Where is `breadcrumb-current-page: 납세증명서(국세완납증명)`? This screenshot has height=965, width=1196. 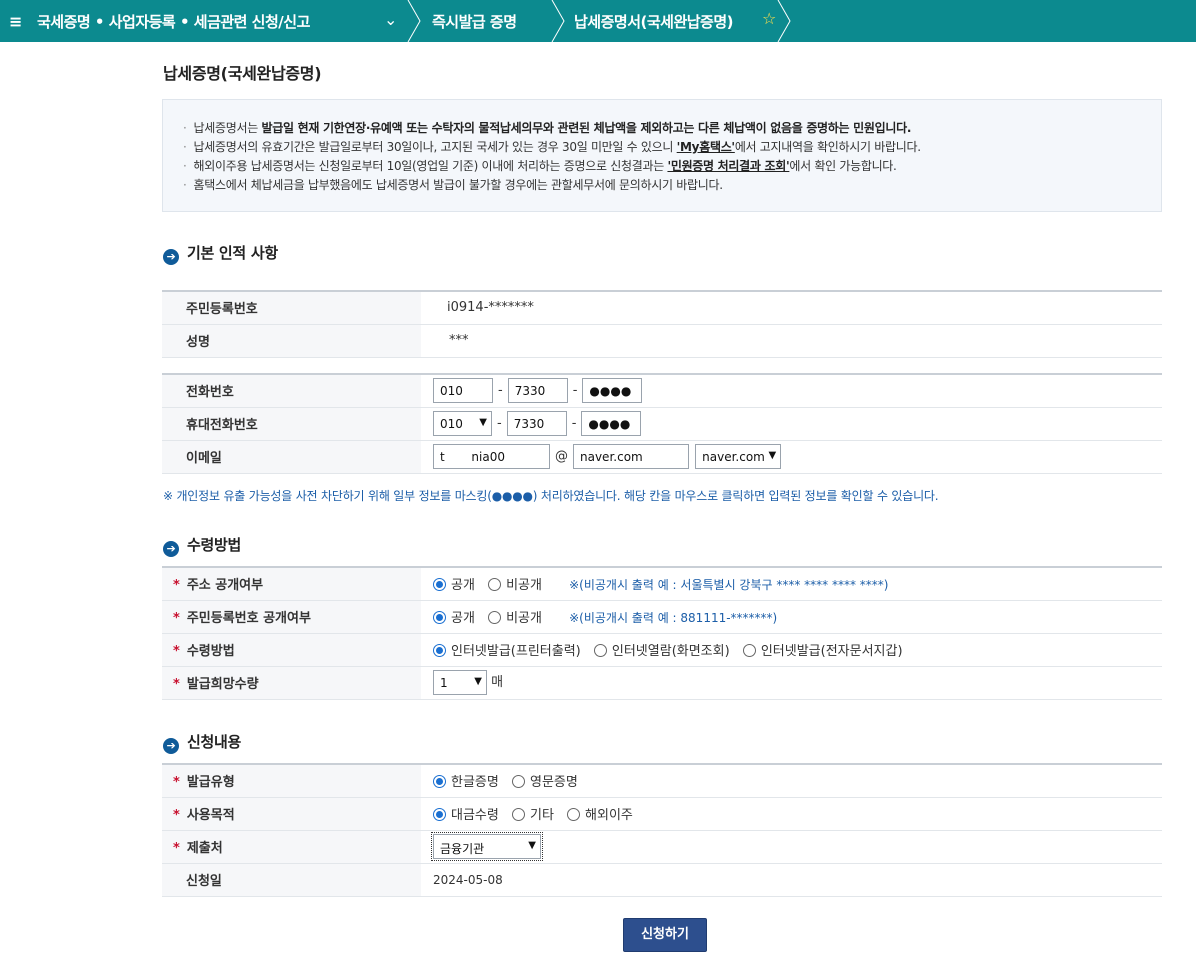
breadcrumb-current-page: 납세증명서(국세완납증명) is located at coordinates (654, 22).